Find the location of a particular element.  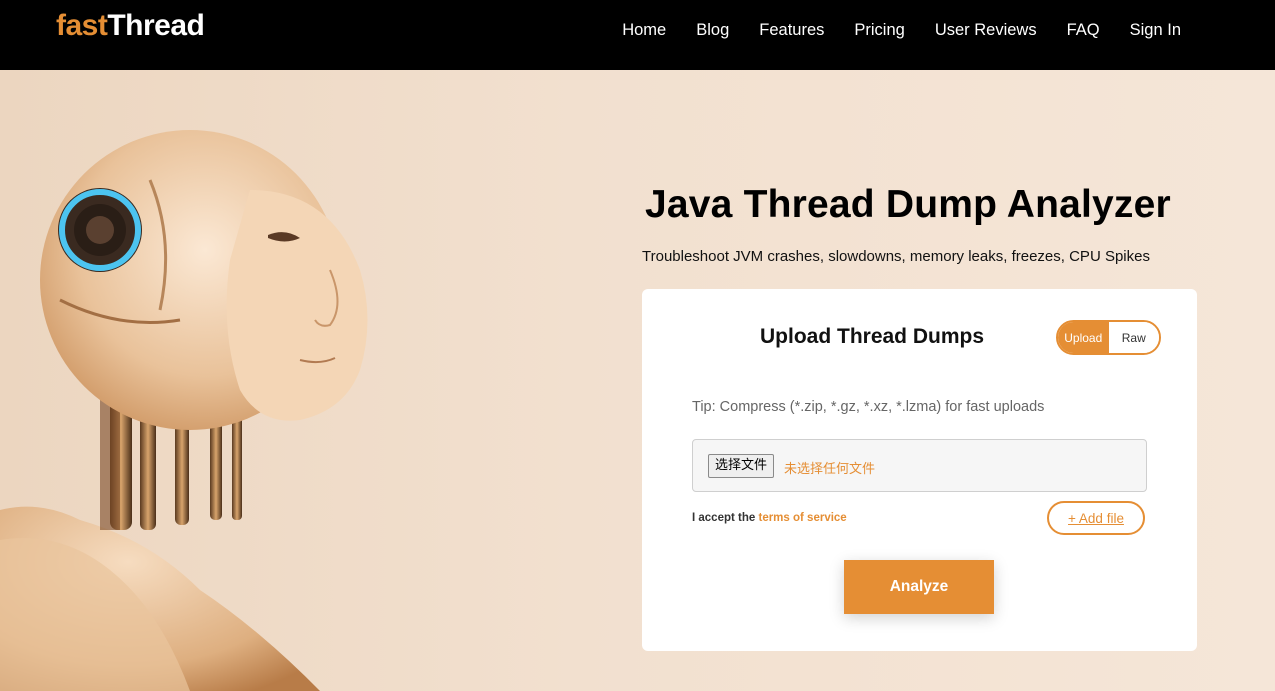

logo: fastThread is located at coordinates (130, 26).